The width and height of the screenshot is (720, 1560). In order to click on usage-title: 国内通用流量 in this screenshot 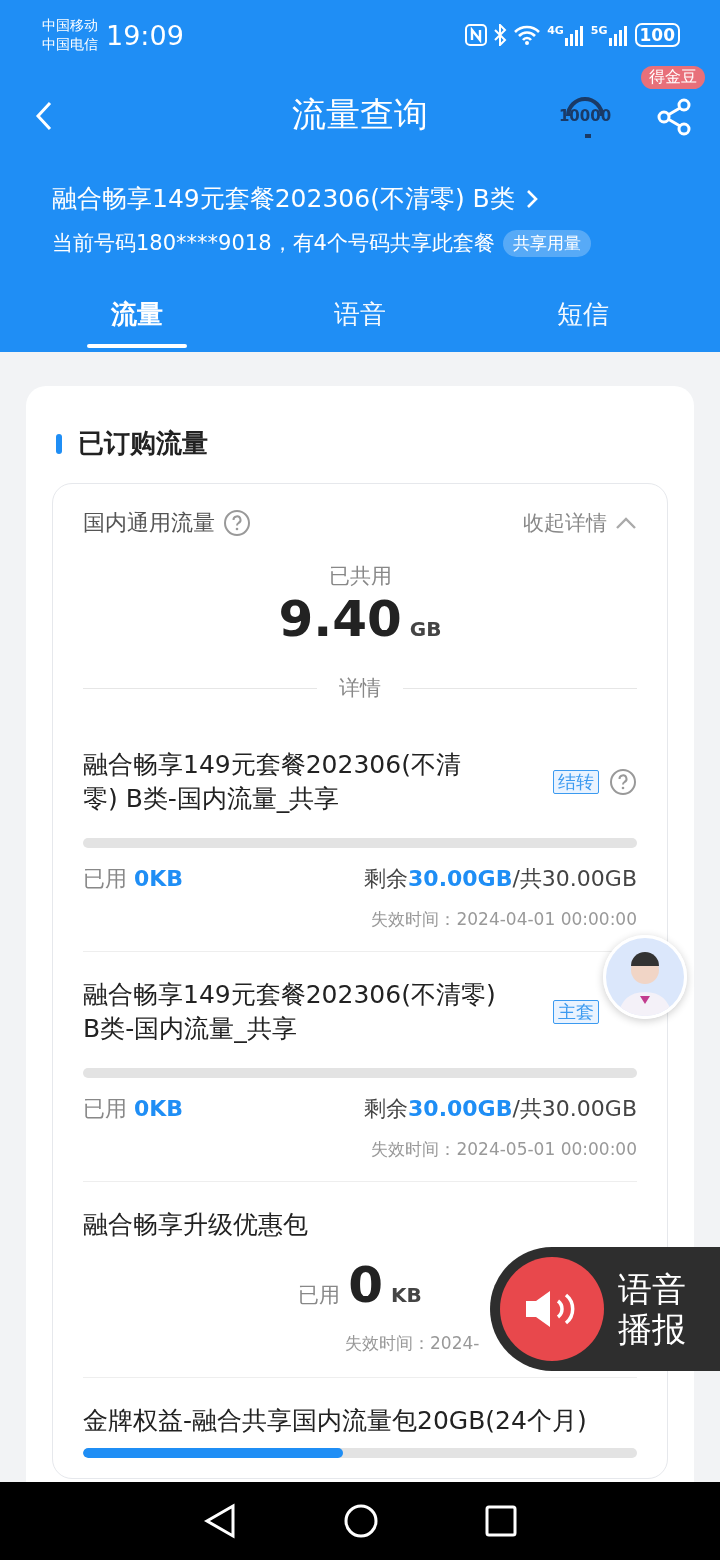, I will do `click(149, 523)`.